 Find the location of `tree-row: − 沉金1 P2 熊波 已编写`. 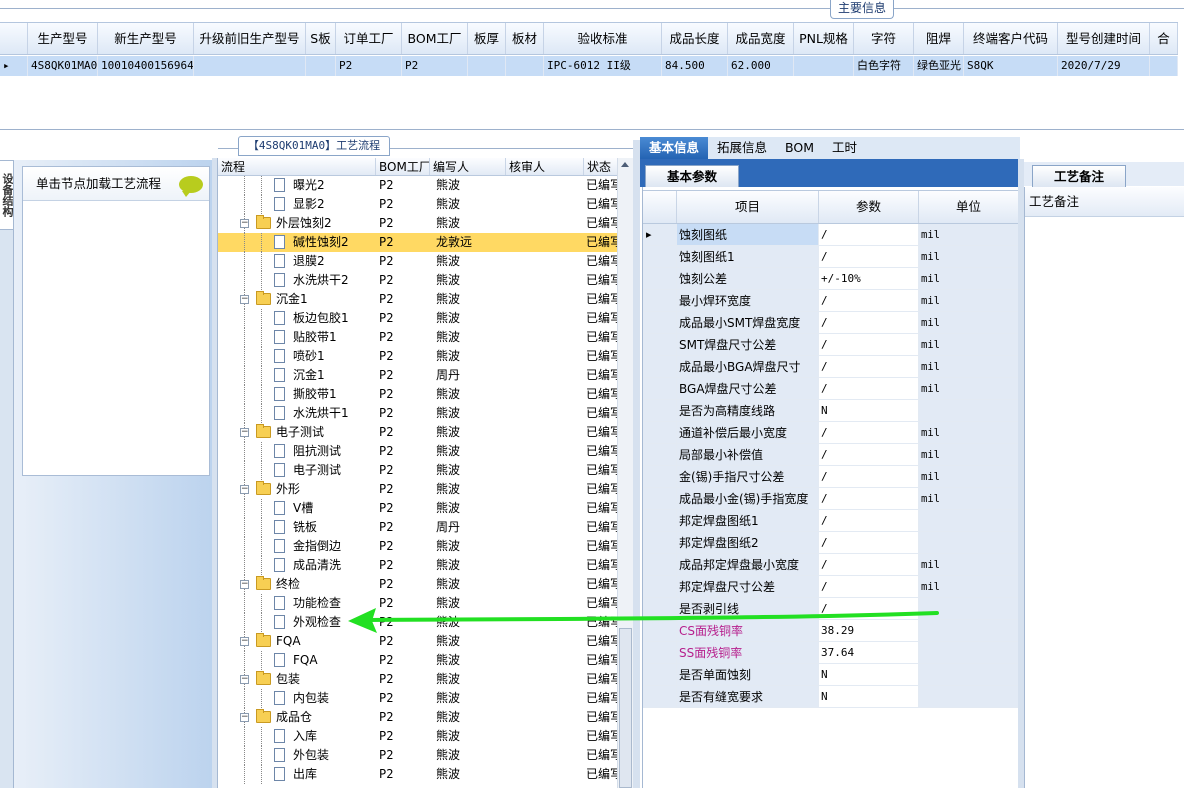

tree-row: − 沉金1 P2 熊波 已编写 is located at coordinates (418, 299).